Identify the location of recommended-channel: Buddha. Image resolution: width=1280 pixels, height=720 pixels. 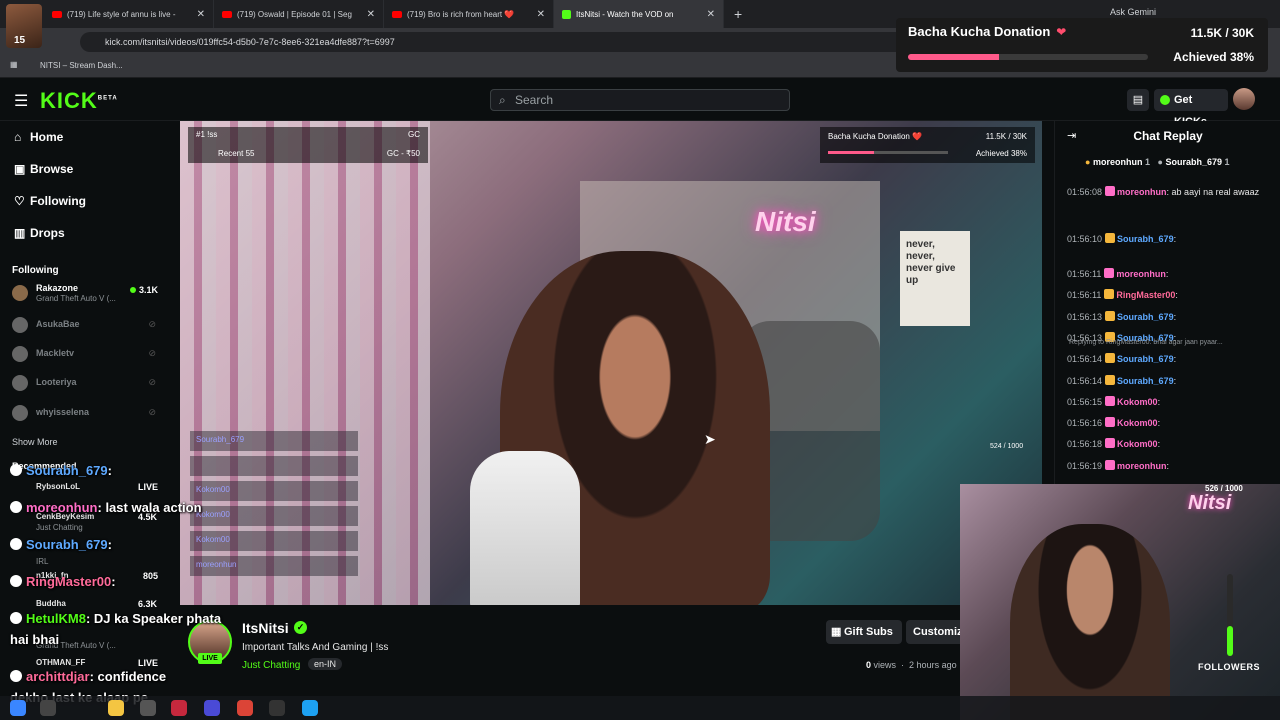
(51, 603).